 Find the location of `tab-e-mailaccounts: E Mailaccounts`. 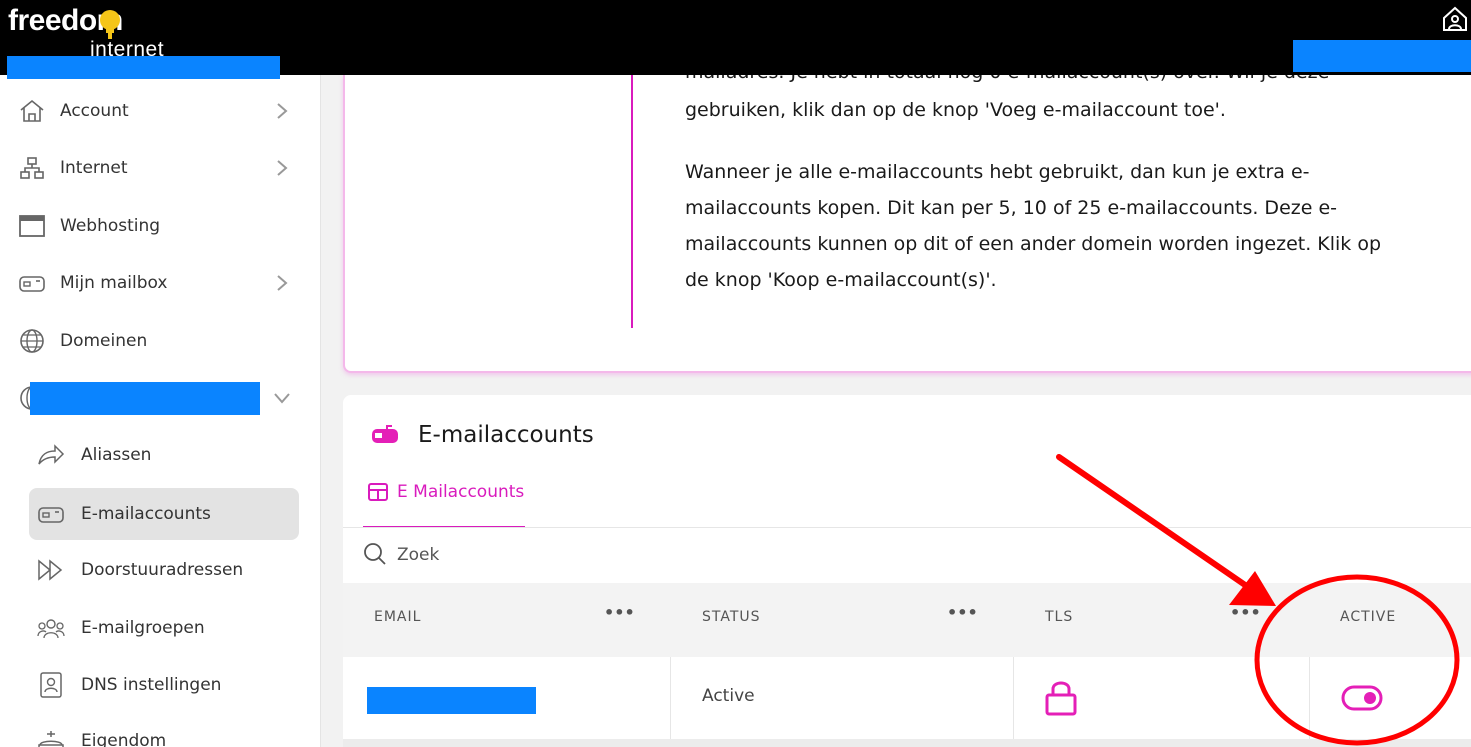

tab-e-mailaccounts: E Mailaccounts is located at coordinates (444, 500).